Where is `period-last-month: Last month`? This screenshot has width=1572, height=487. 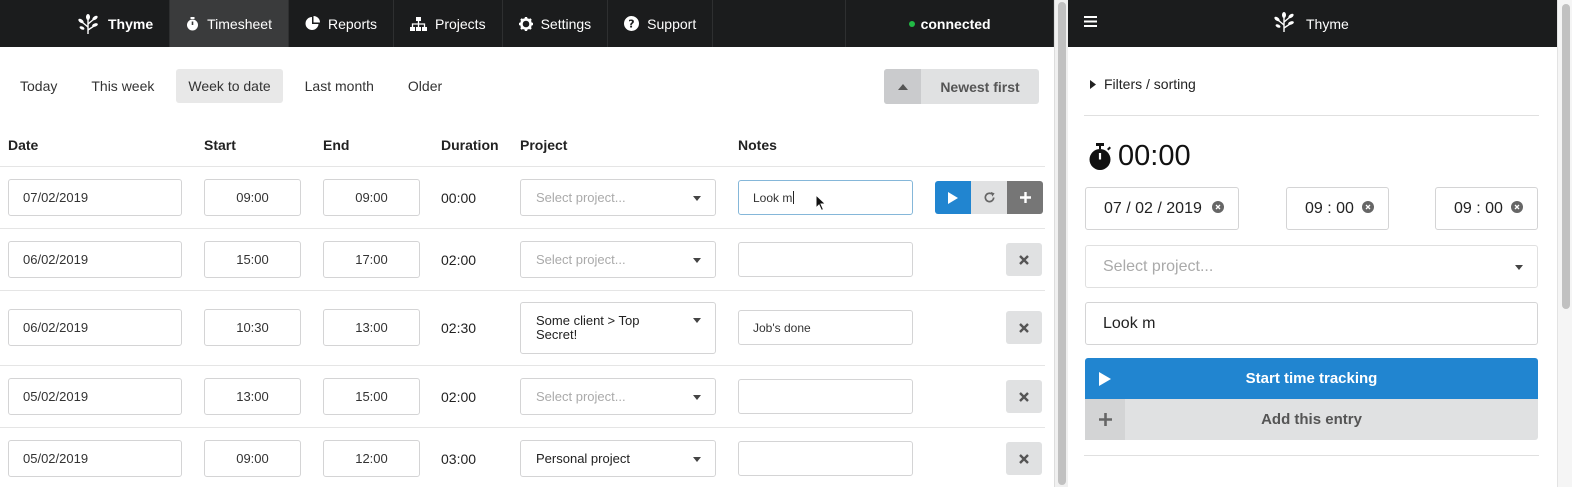
period-last-month: Last month is located at coordinates (339, 86).